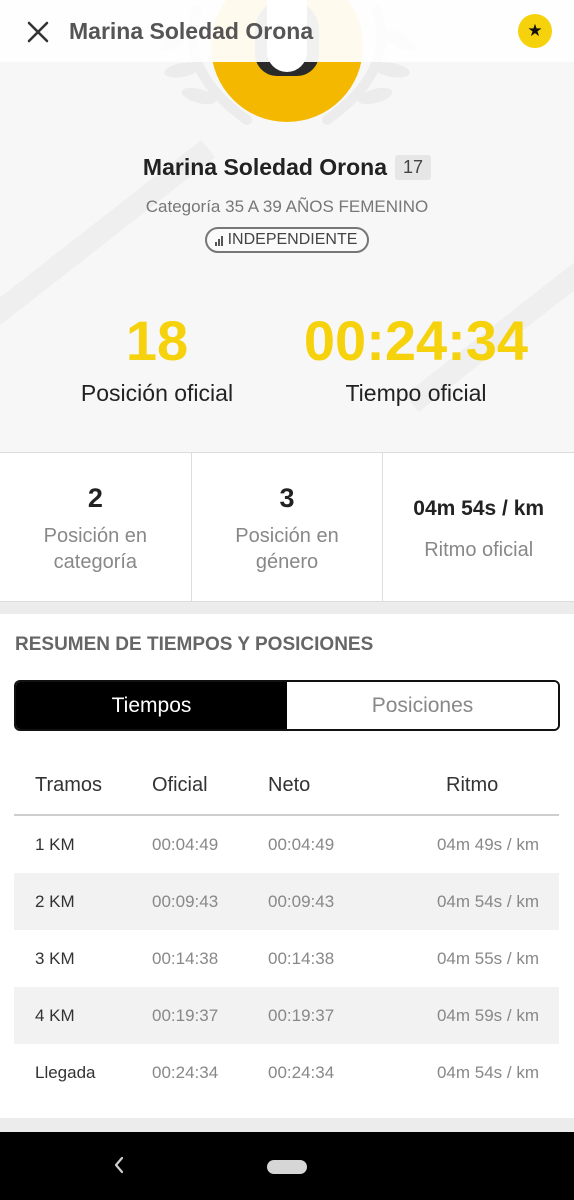  Describe the element at coordinates (472, 784) in the screenshot. I see `column-header-ritmo: Ritmo` at that location.